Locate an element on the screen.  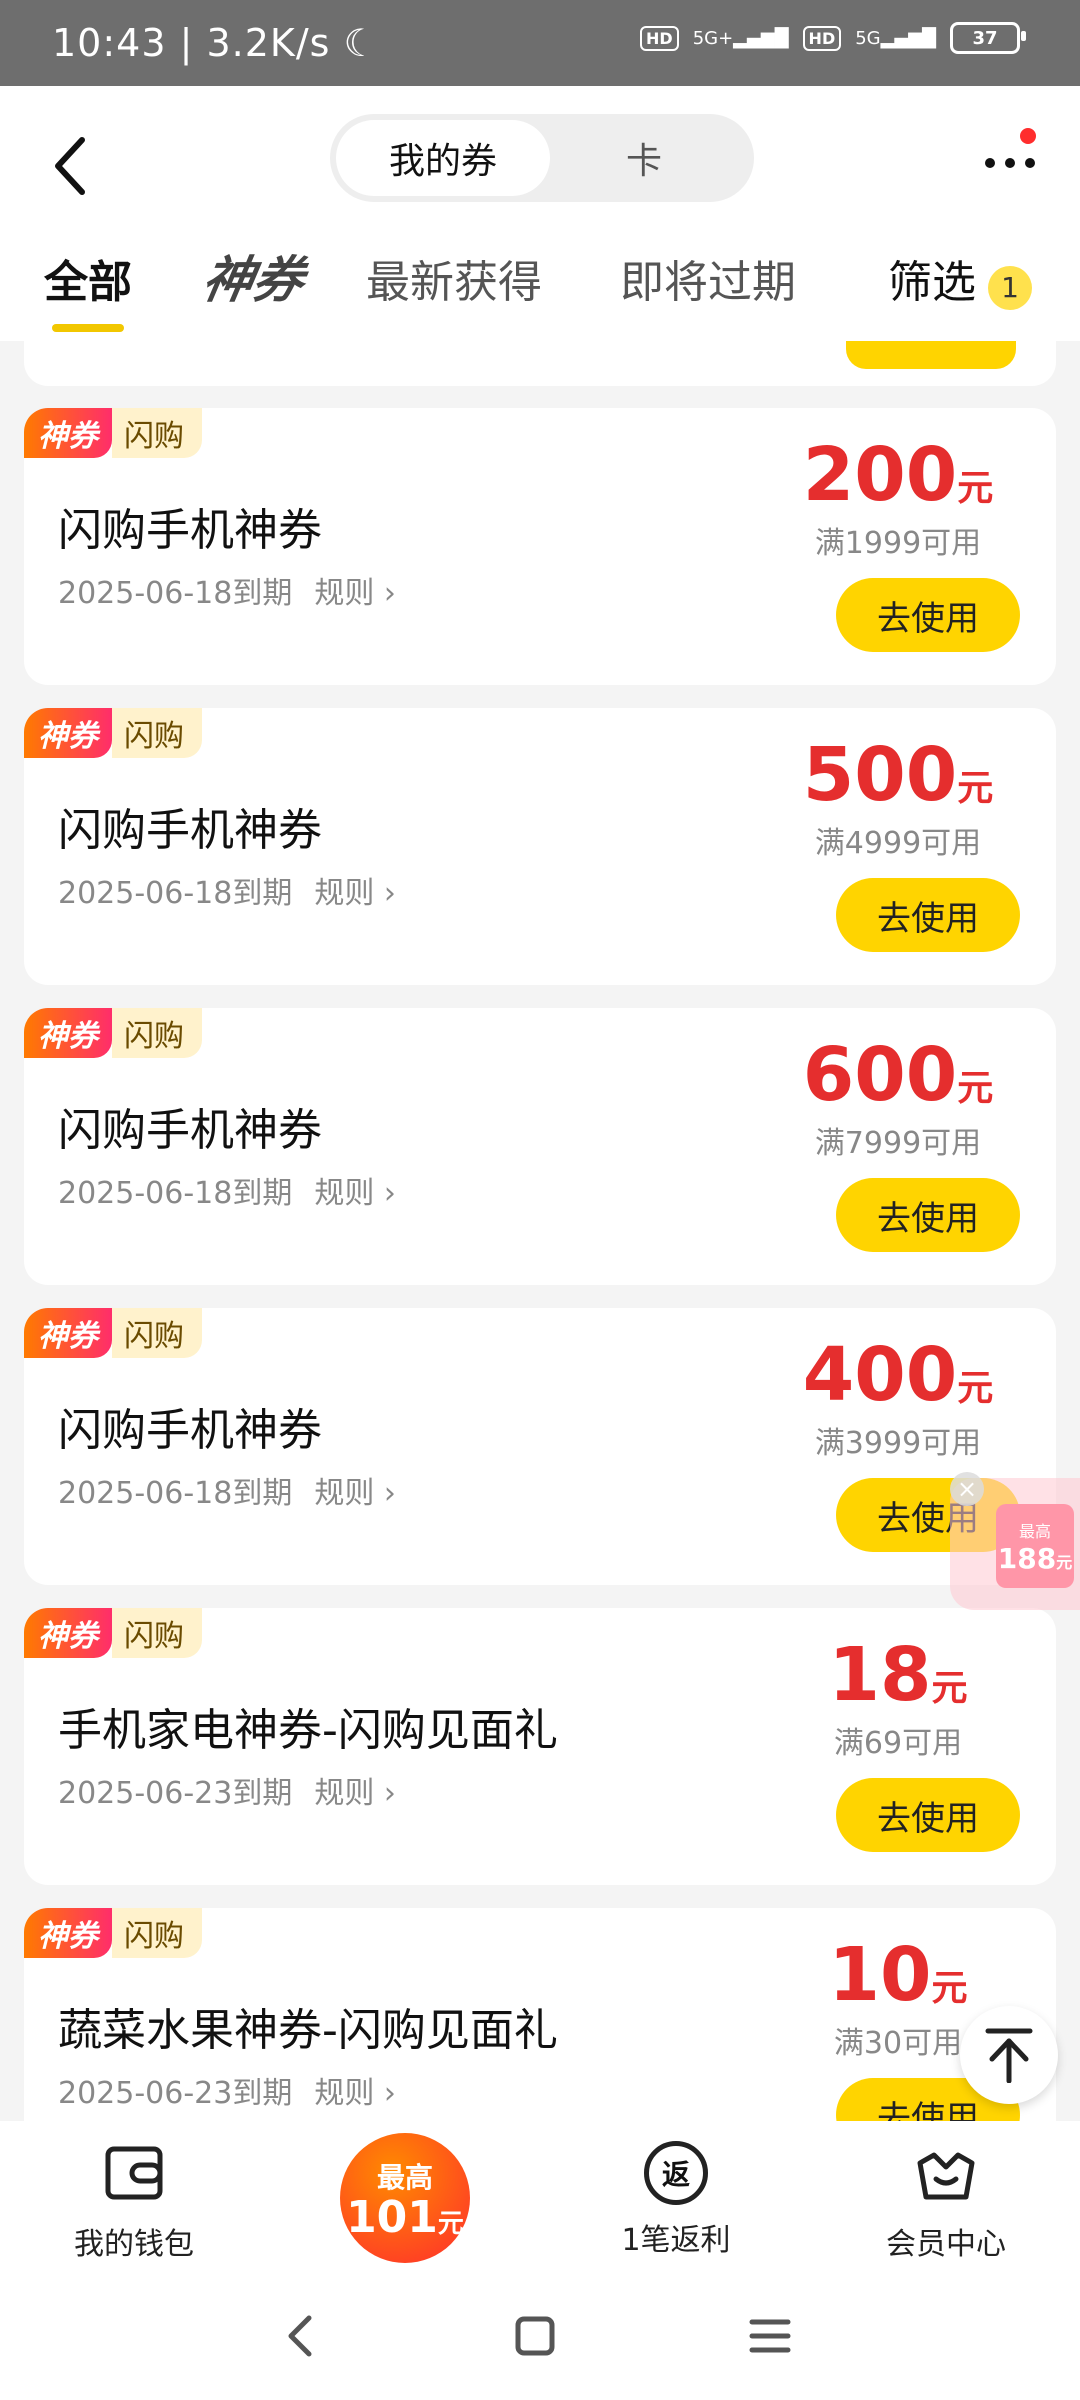
notification-dot is located at coordinates (1028, 136).